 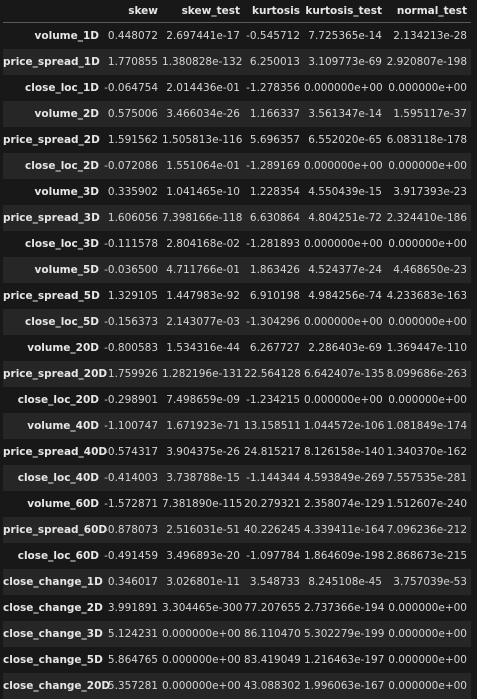 I want to click on cell-skew-test: 3.466034e-26, so click(x=203, y=113).